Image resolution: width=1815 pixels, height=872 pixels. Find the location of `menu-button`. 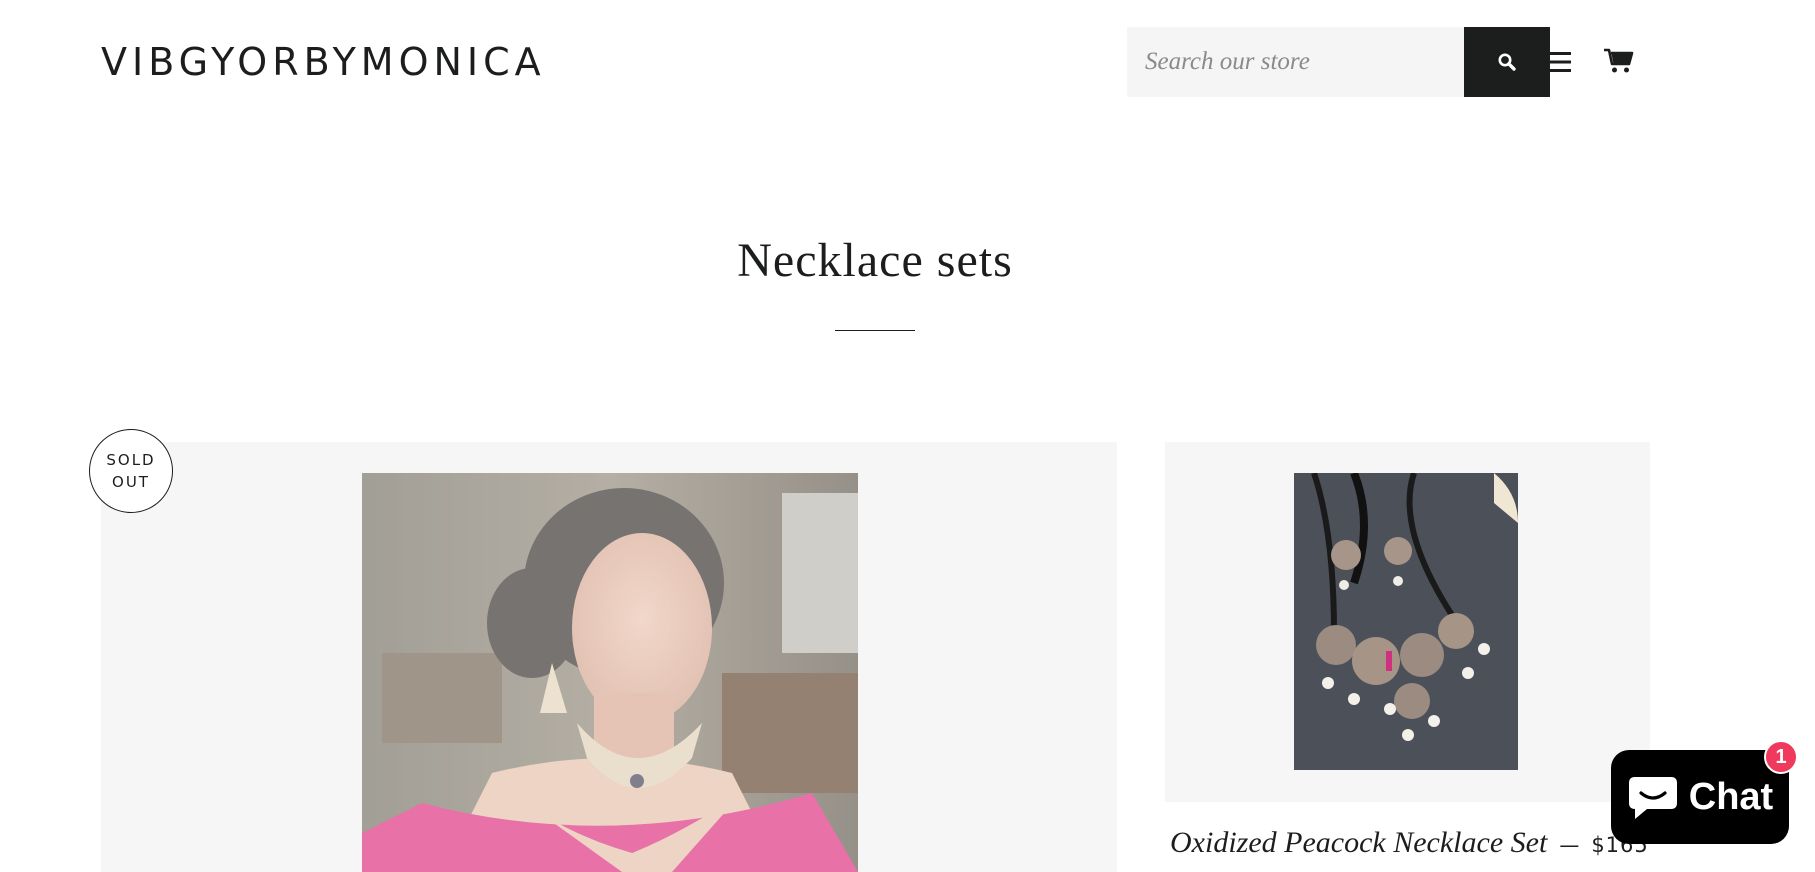

menu-button is located at coordinates (1557, 62).